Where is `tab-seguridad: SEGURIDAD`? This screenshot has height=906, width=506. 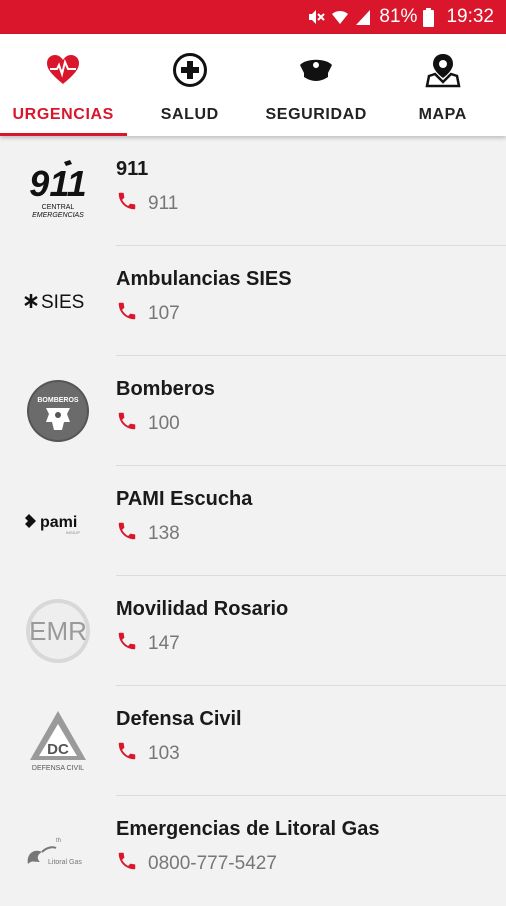
tab-seguridad: SEGURIDAD is located at coordinates (316, 85).